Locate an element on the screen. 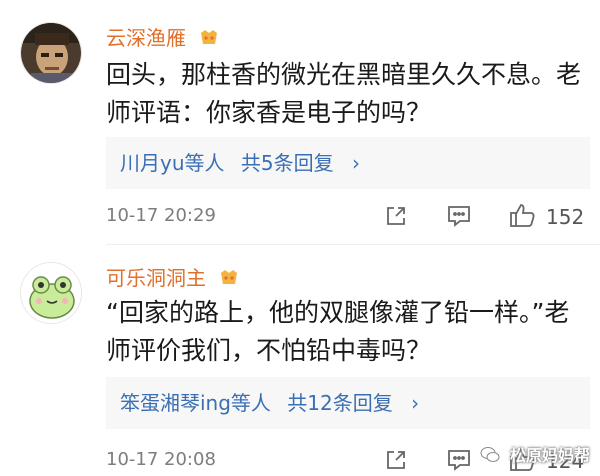 The width and height of the screenshot is (600, 476). wechat-icon is located at coordinates (490, 454).